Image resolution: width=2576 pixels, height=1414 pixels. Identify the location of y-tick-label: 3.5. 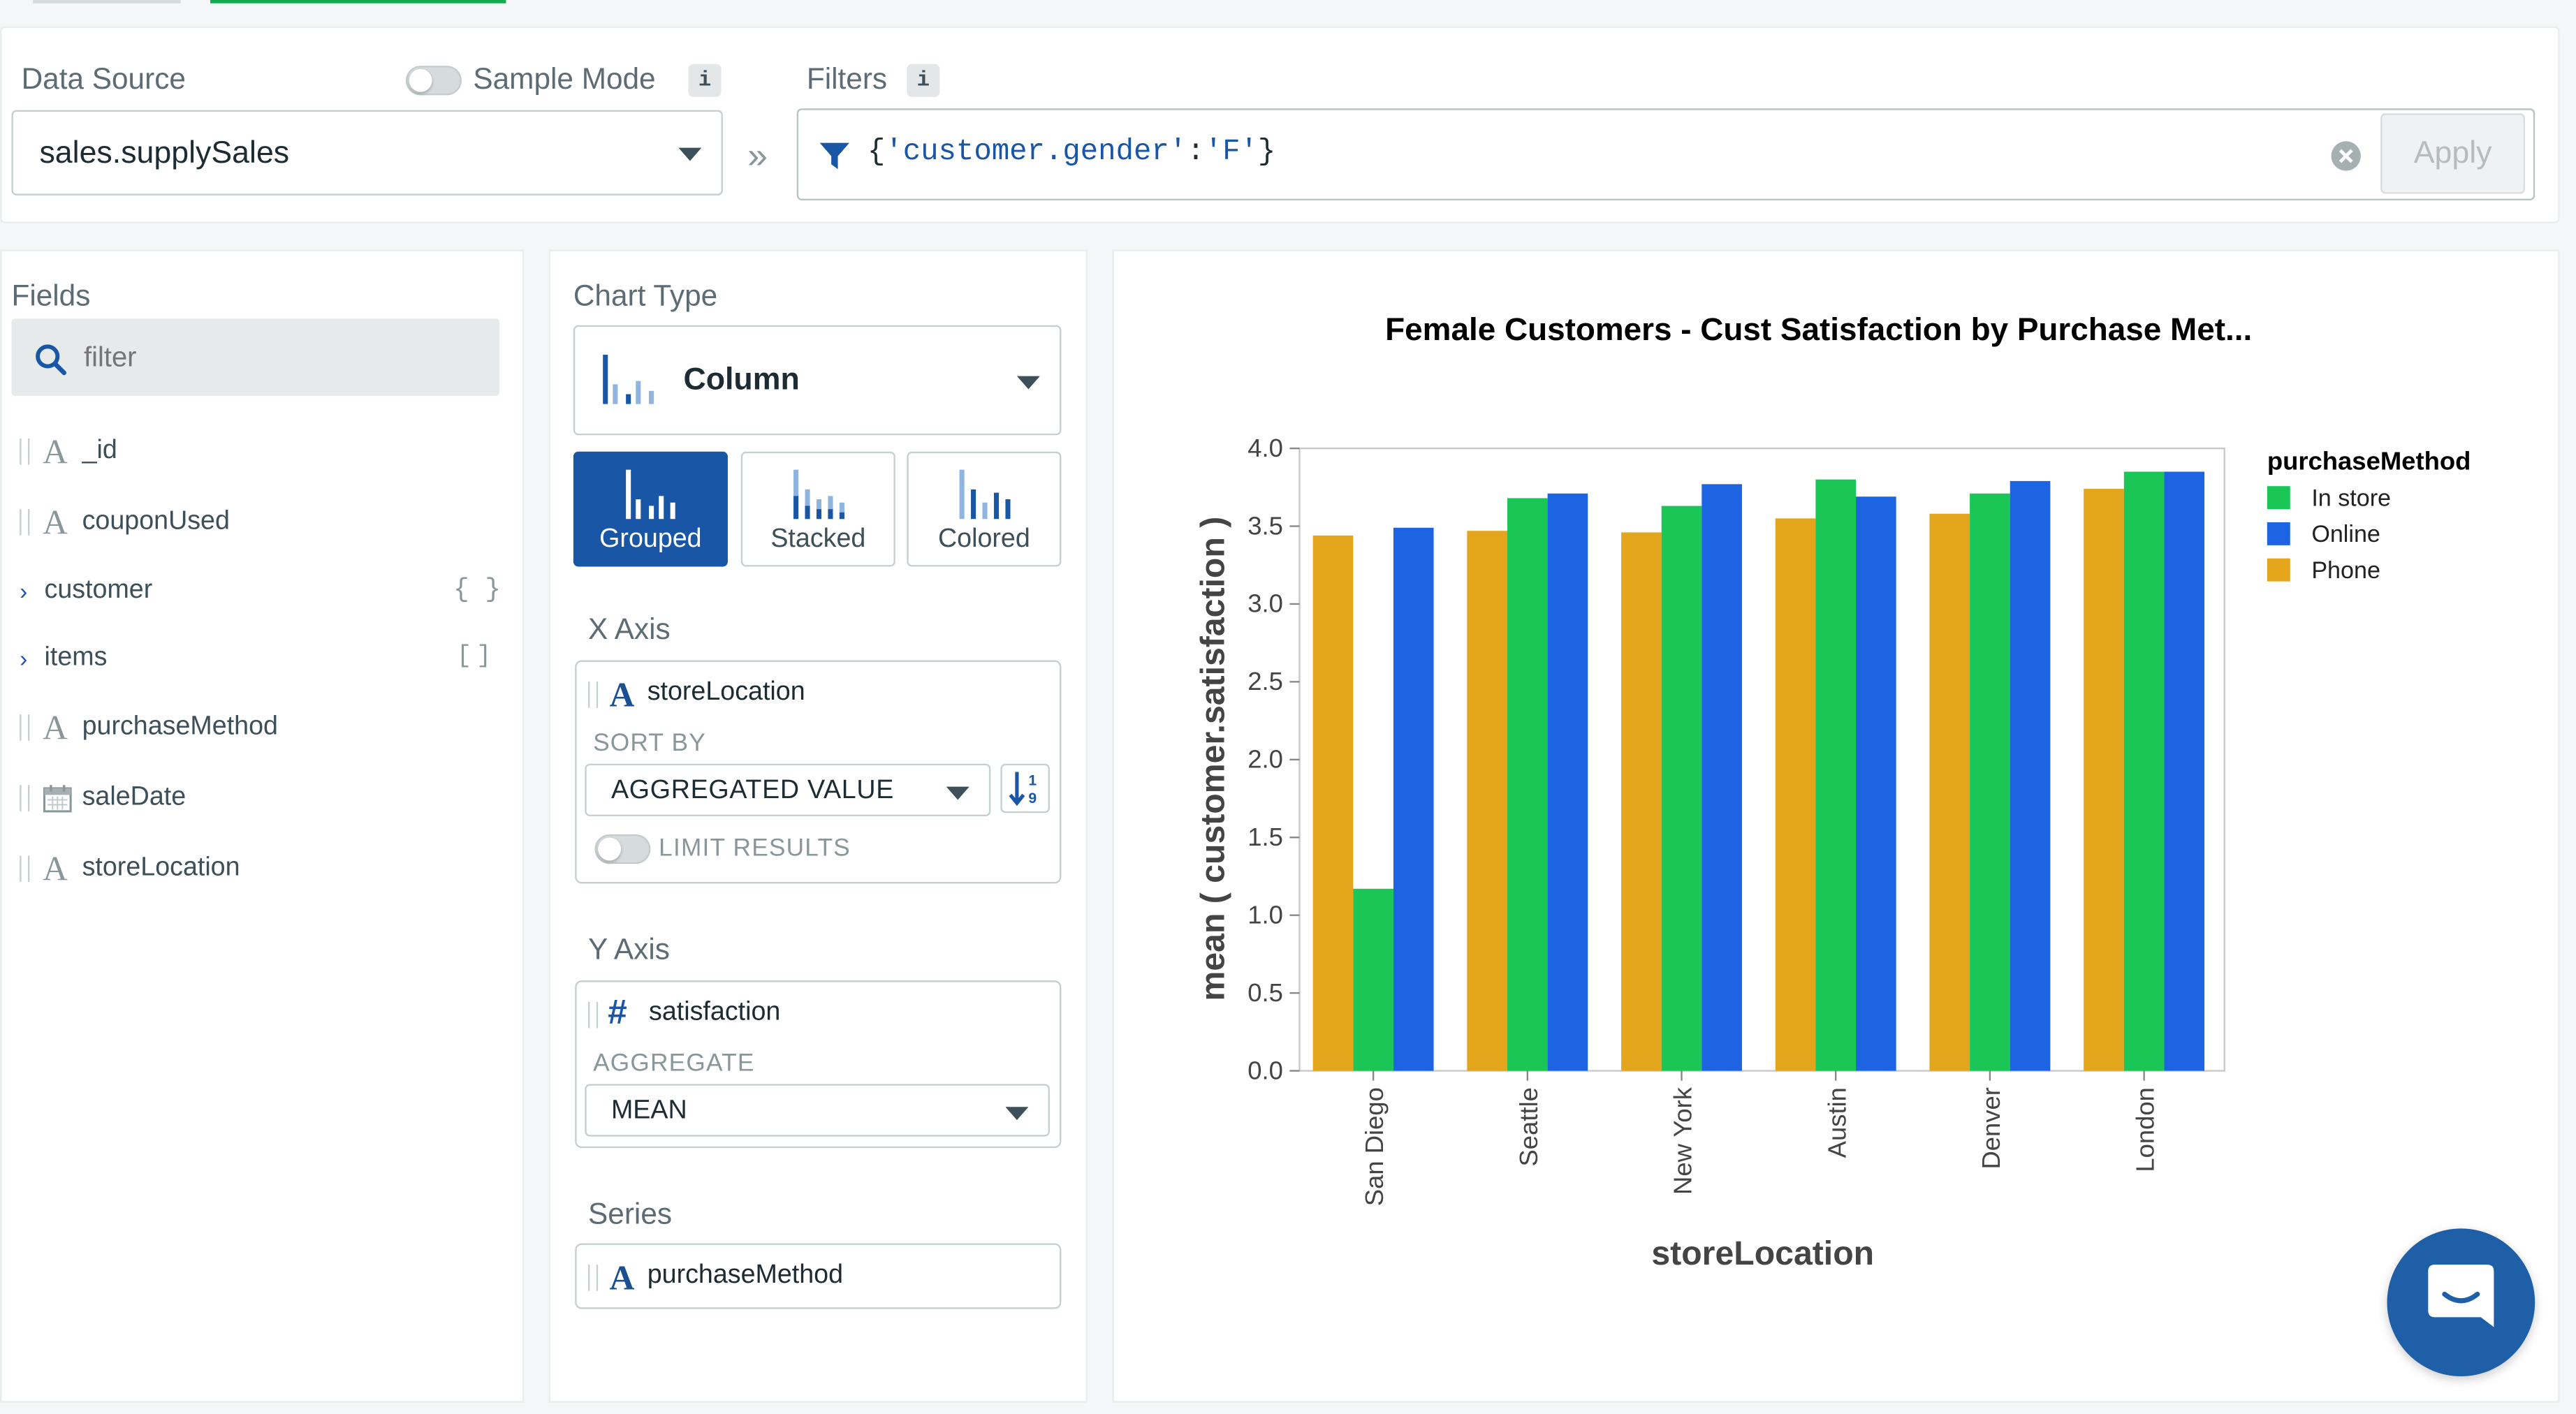
(1265, 525).